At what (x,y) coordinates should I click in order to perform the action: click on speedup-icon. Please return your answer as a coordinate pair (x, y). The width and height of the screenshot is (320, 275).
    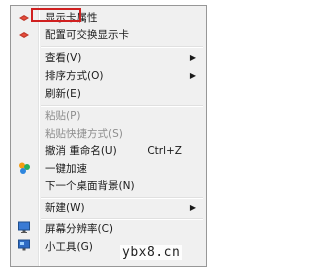
    Looking at the image, I should click on (24, 168).